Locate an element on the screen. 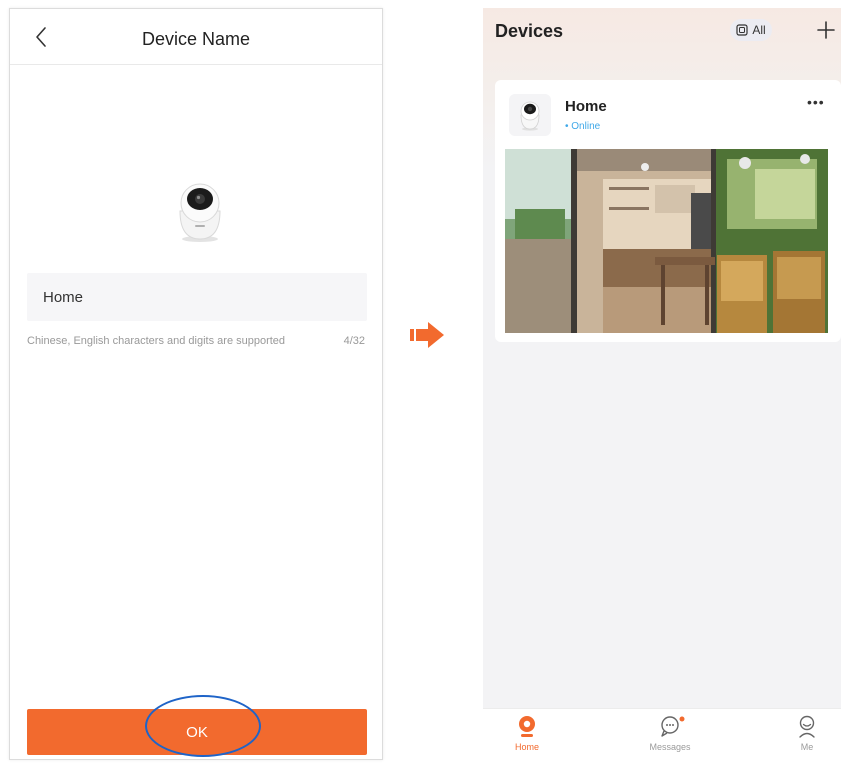 The width and height of the screenshot is (841, 764). device-name-input is located at coordinates (193, 297).